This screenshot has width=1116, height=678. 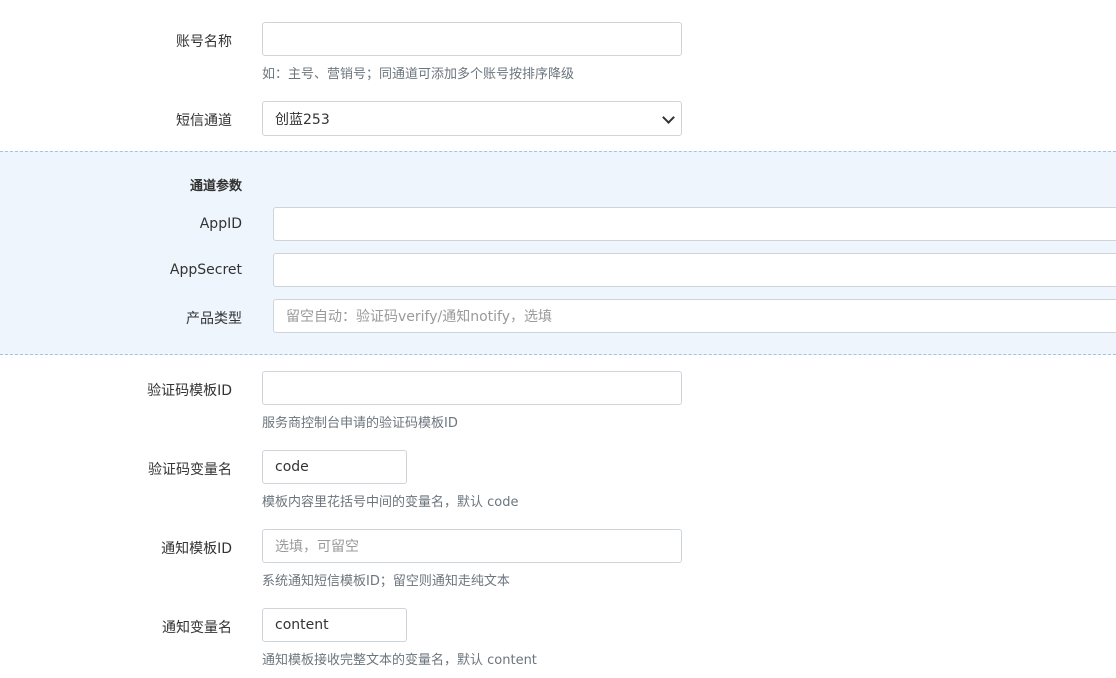 I want to click on notify-template-input: 选填，可留空, so click(x=472, y=546).